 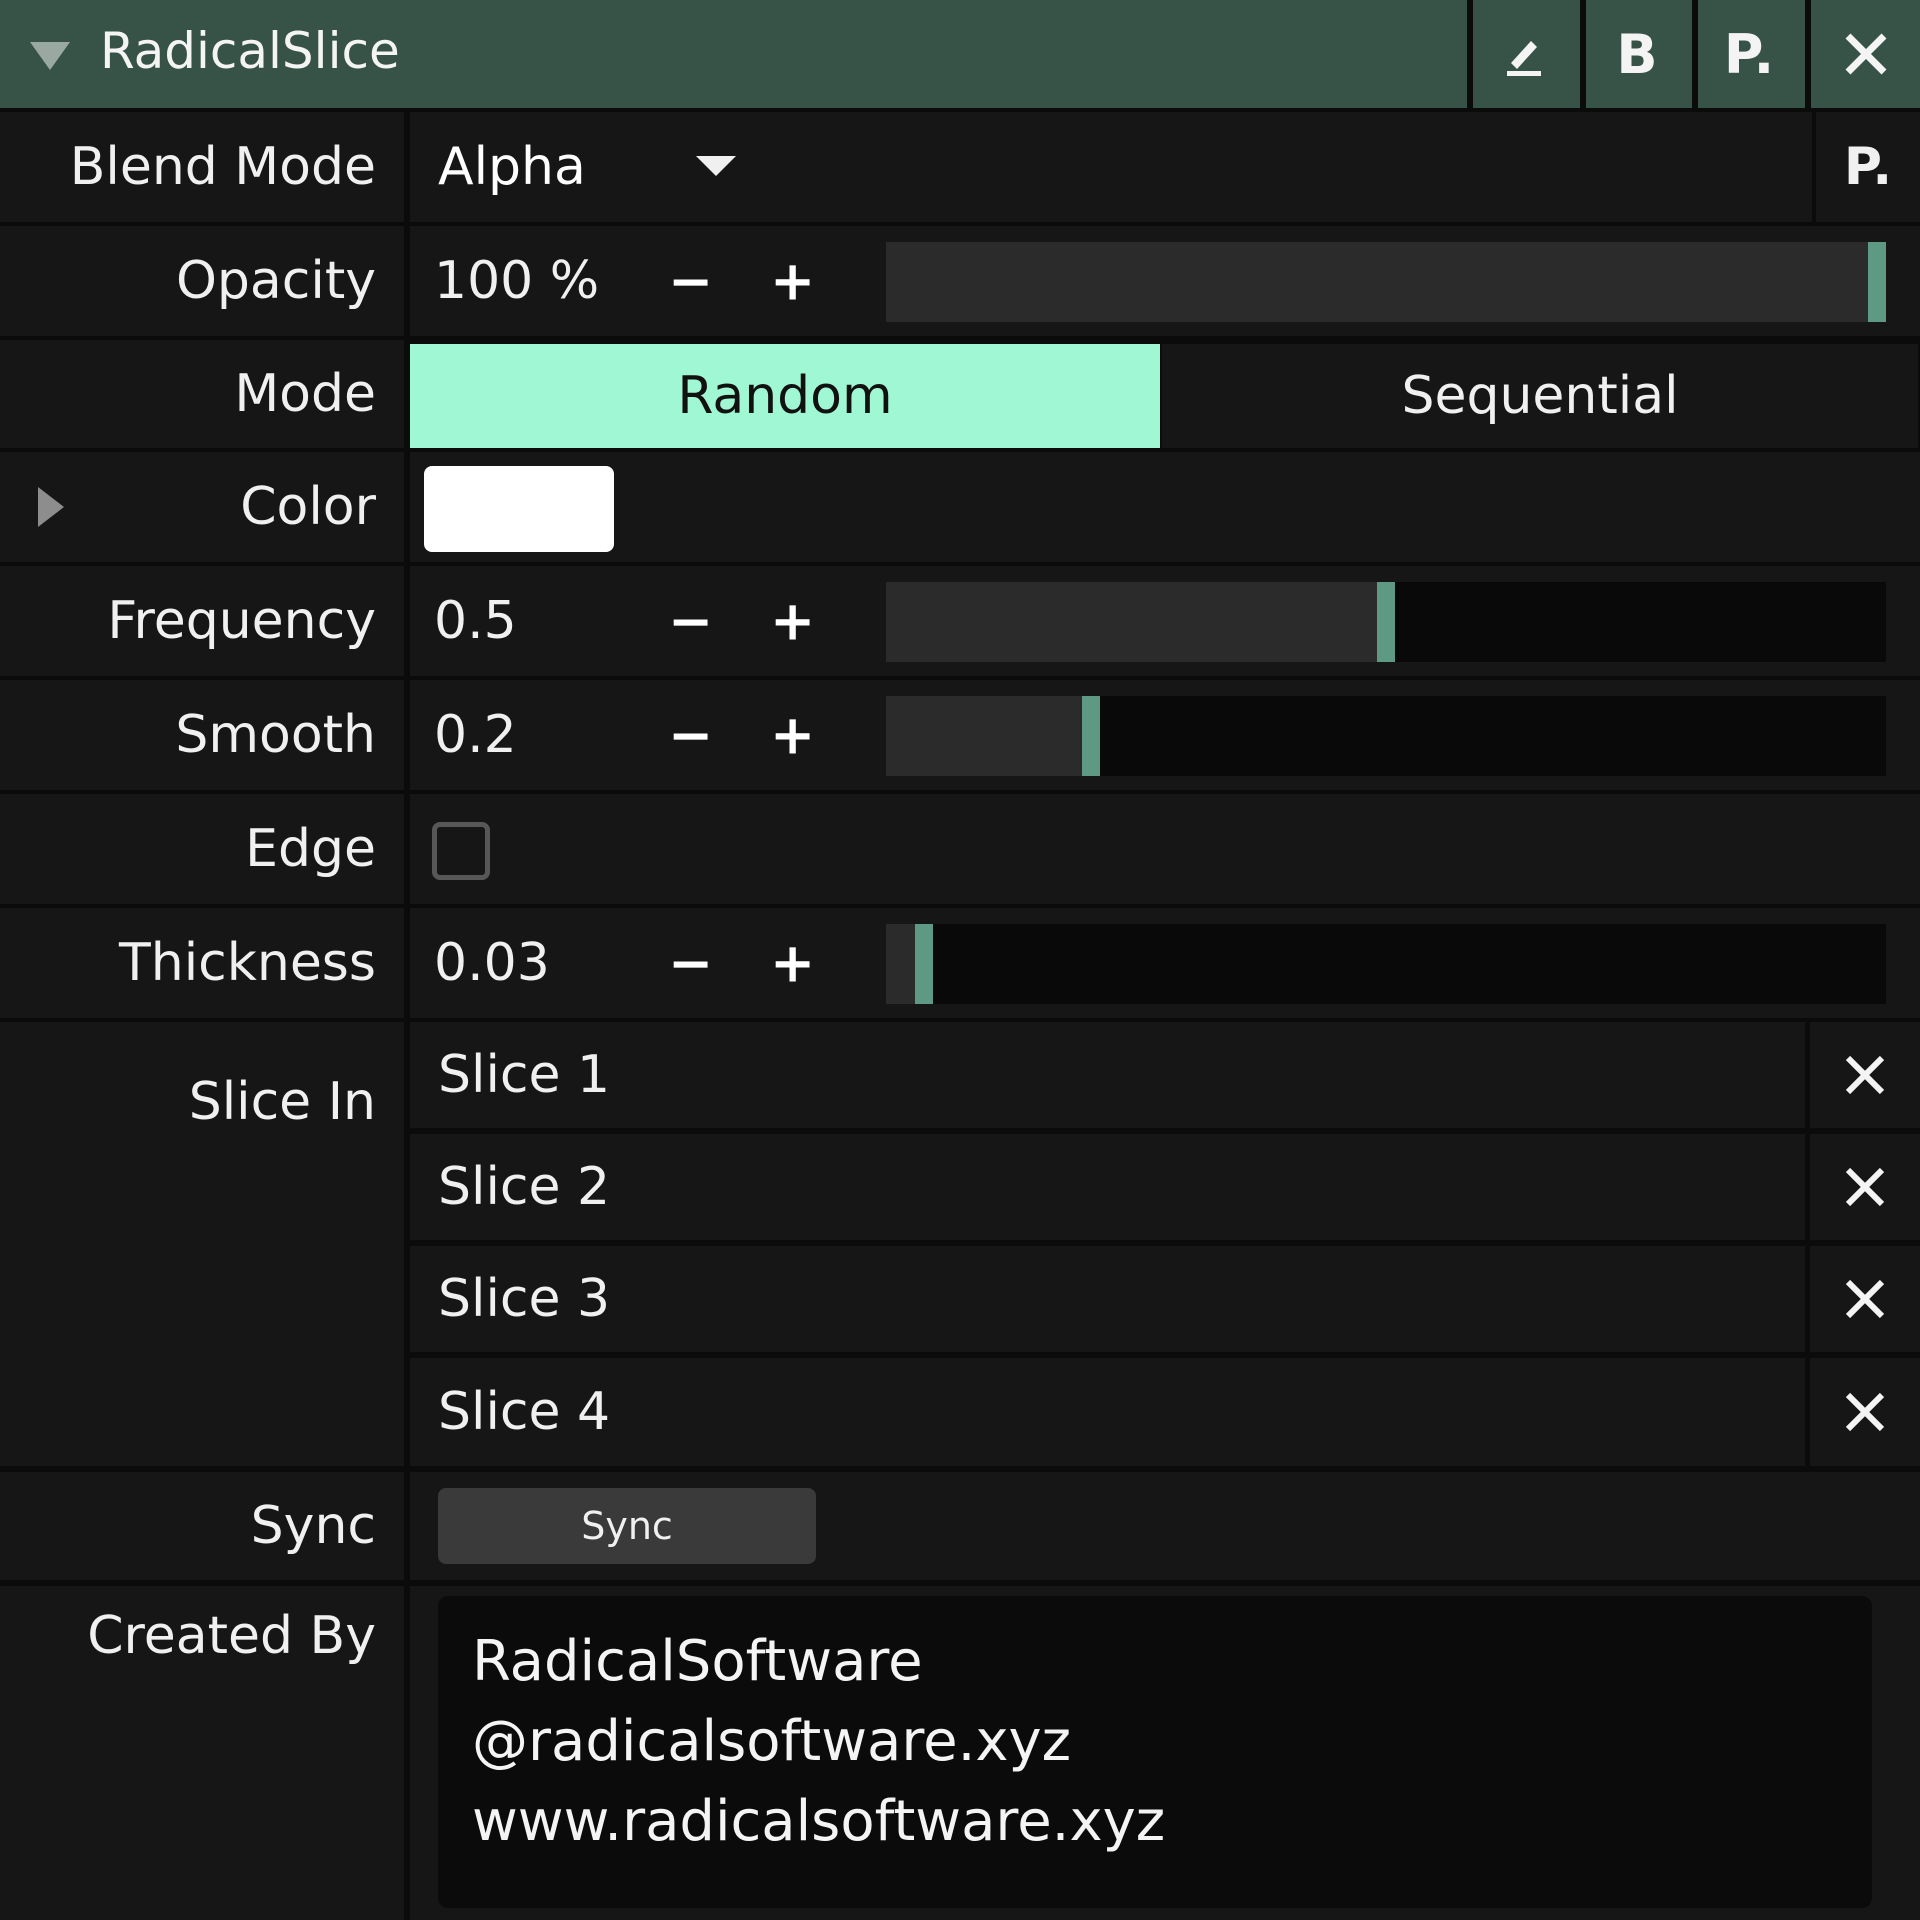 I want to click on frequency-slider-handle, so click(x=1386, y=622).